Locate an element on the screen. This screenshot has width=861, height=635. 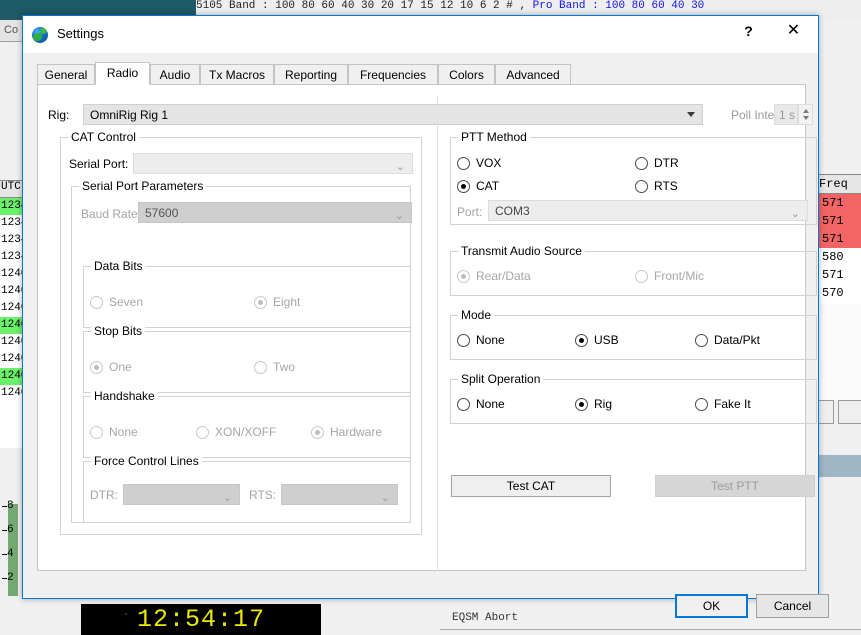
mode-group: Mode is located at coordinates (633, 334).